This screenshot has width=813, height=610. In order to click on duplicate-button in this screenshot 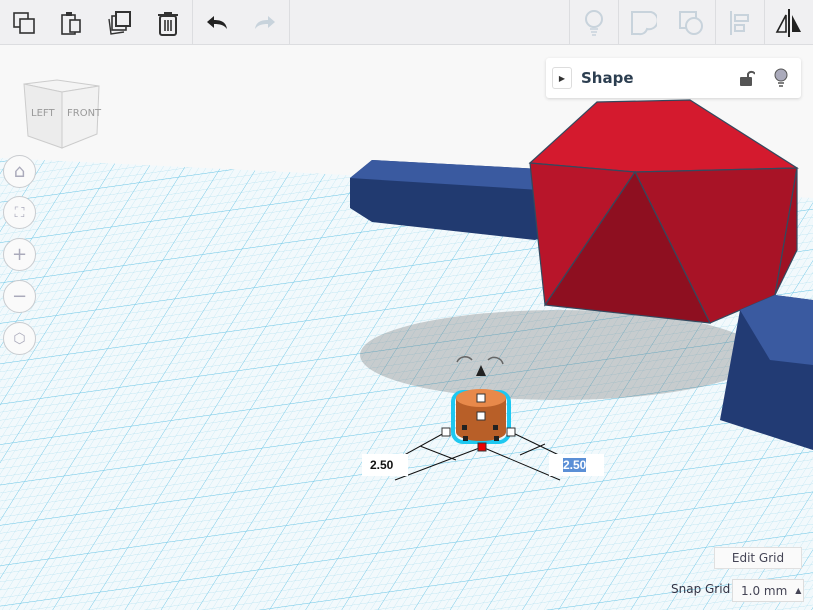, I will do `click(120, 22)`.